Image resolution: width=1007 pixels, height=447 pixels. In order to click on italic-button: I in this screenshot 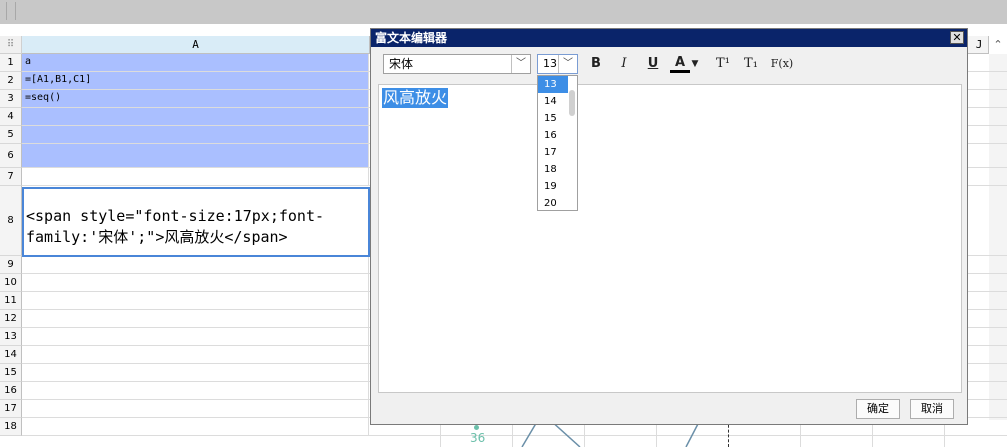, I will do `click(624, 64)`.